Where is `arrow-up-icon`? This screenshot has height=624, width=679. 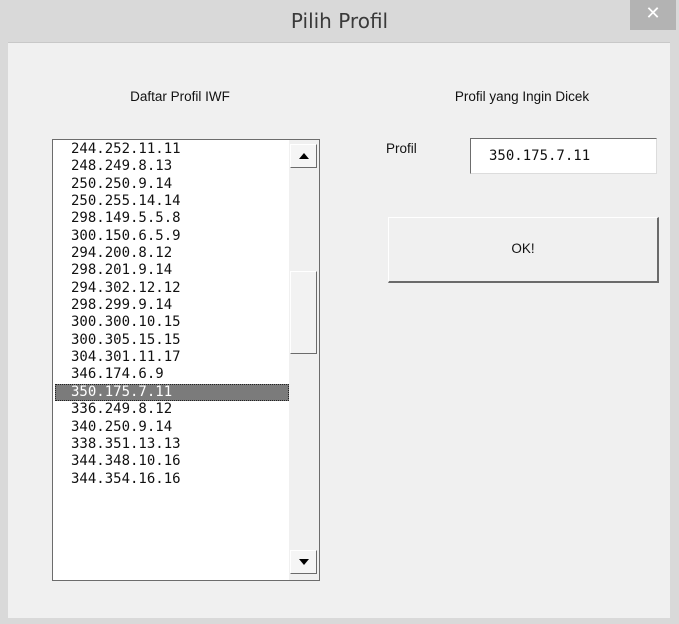 arrow-up-icon is located at coordinates (304, 156).